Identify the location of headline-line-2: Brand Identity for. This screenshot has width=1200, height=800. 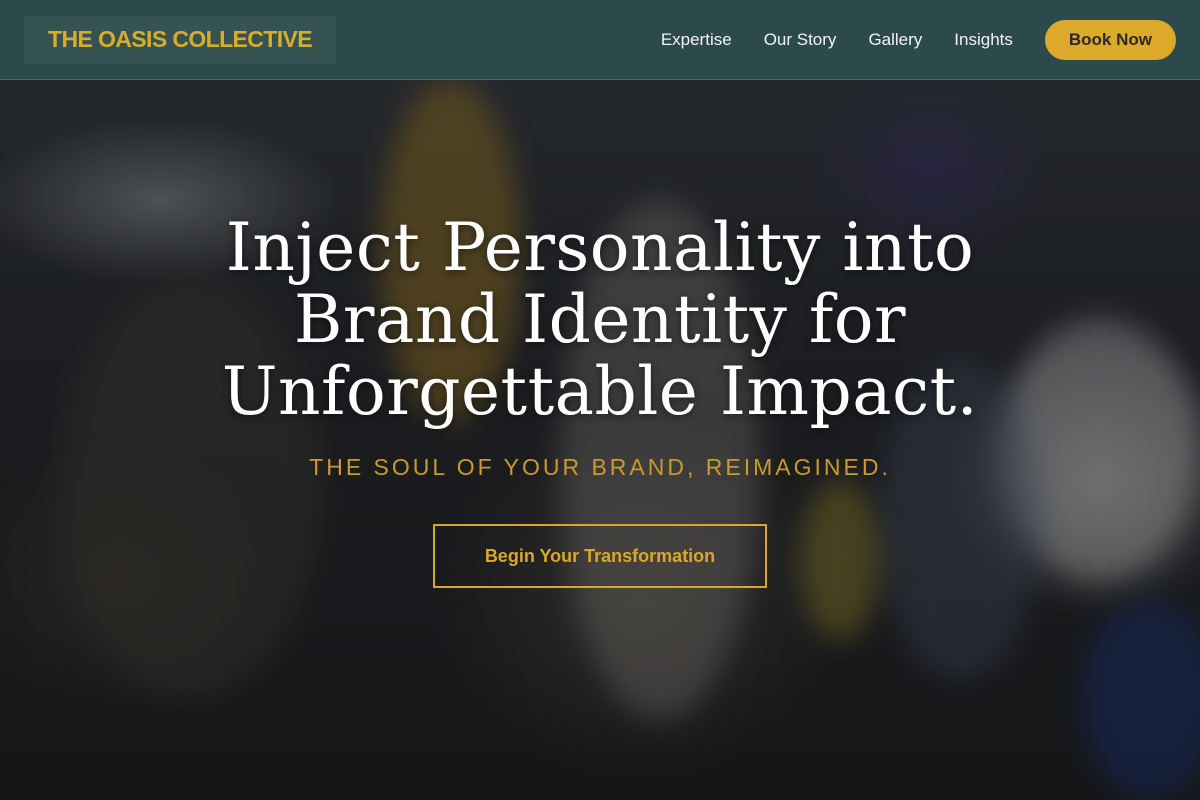
(600, 319).